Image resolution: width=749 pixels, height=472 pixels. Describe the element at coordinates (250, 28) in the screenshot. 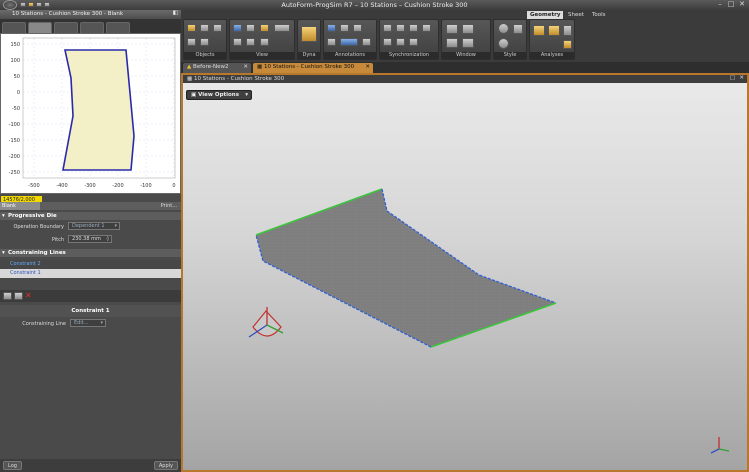

I see `rotate-icon` at that location.